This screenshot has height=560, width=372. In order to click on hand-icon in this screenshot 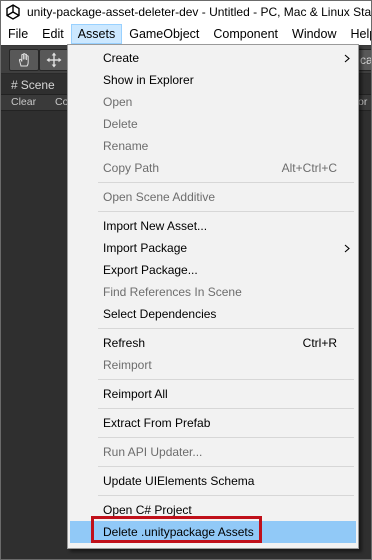, I will do `click(23, 60)`.